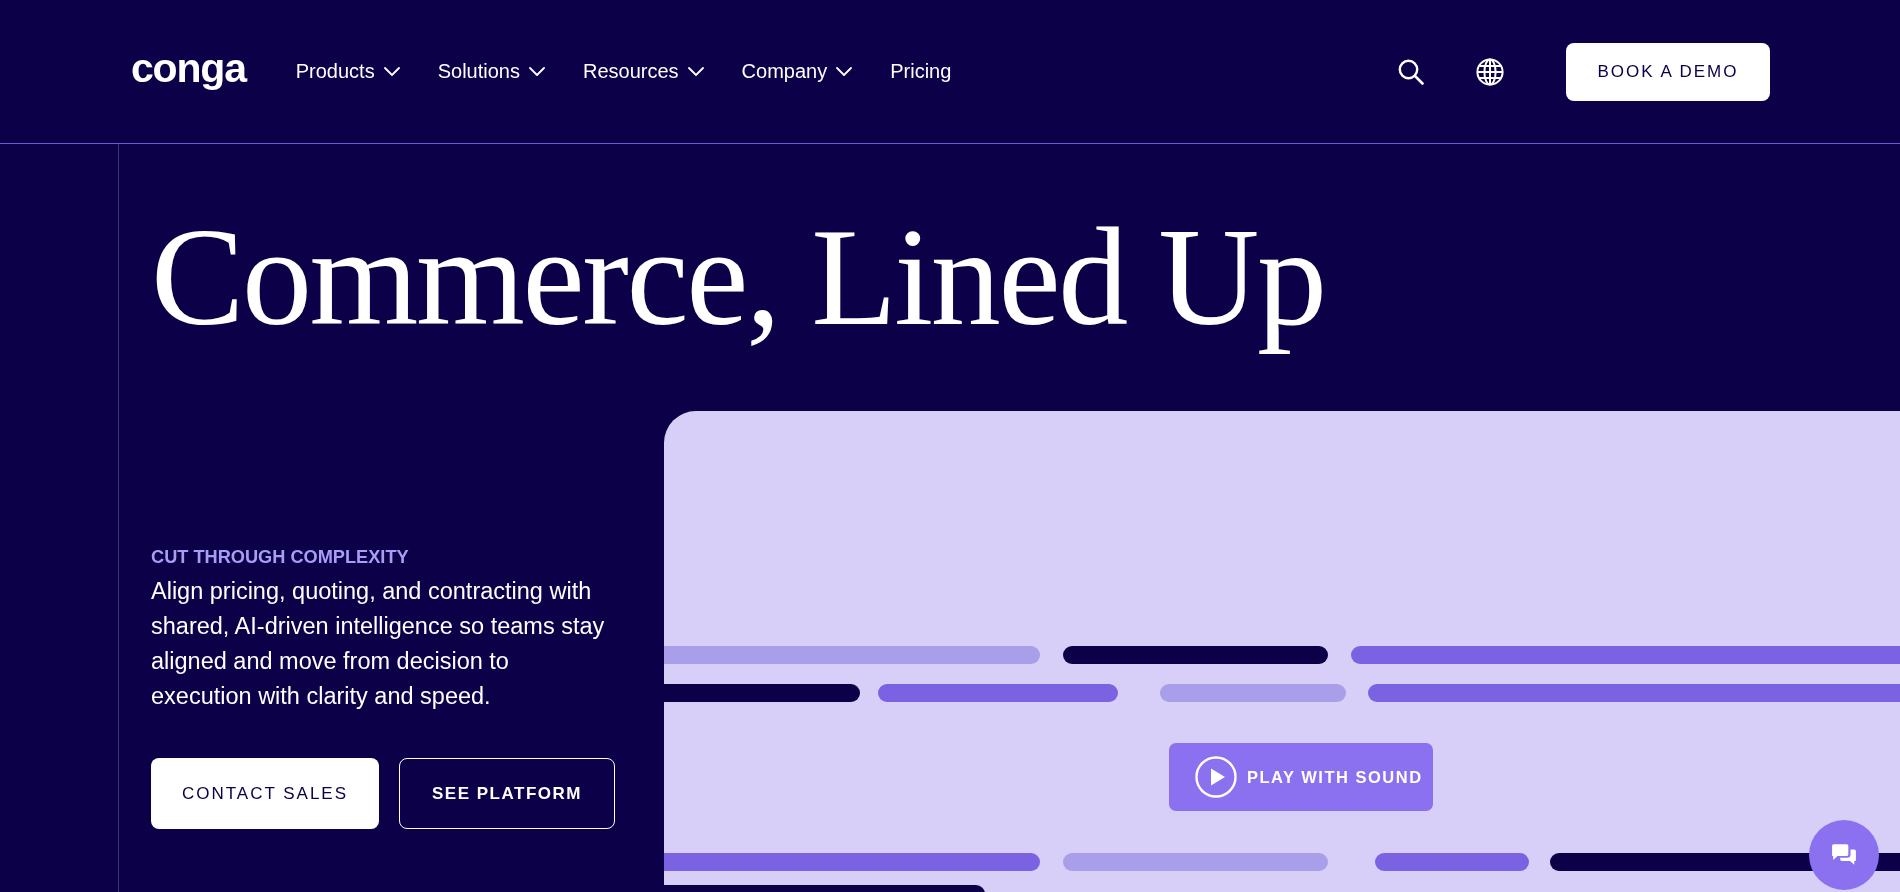  Describe the element at coordinates (1216, 777) in the screenshot. I see `play-icon` at that location.